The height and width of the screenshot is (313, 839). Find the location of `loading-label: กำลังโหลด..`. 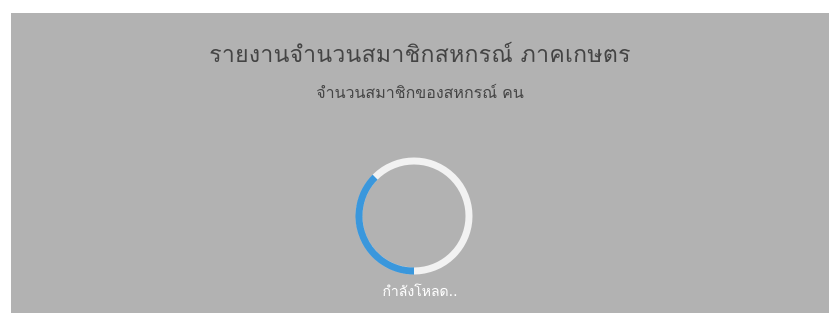

loading-label: กำลังโหลด.. is located at coordinates (420, 292).